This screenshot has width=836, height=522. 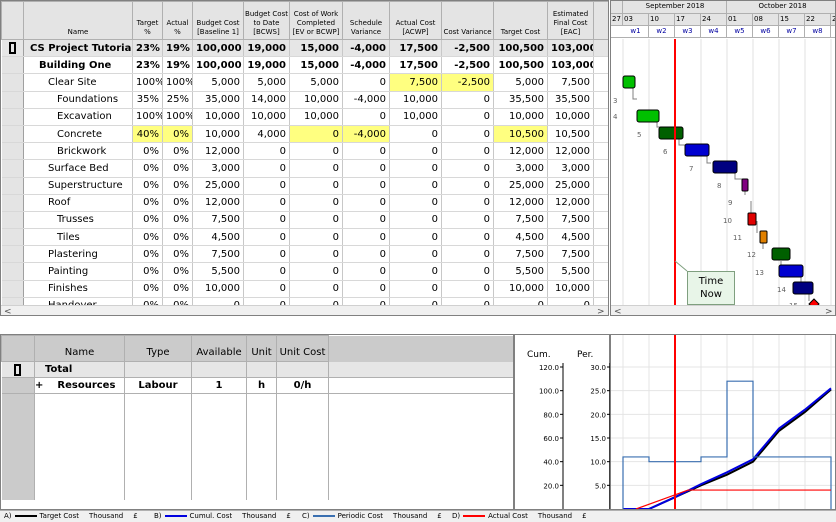 I want to click on table-row: Painting 0% 0% 5,500 0 0 0 0 0 5,500 5,500, so click(x=304, y=271).